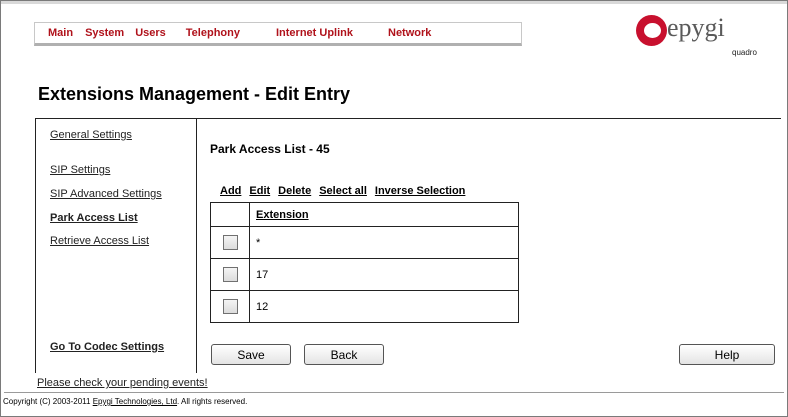 This screenshot has width=788, height=417. I want to click on logo-subtitle: quadro, so click(744, 52).